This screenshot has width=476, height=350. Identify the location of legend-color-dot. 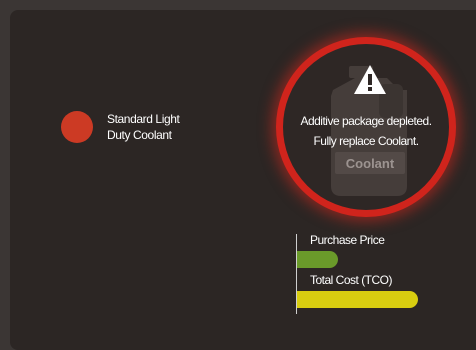
(77, 127).